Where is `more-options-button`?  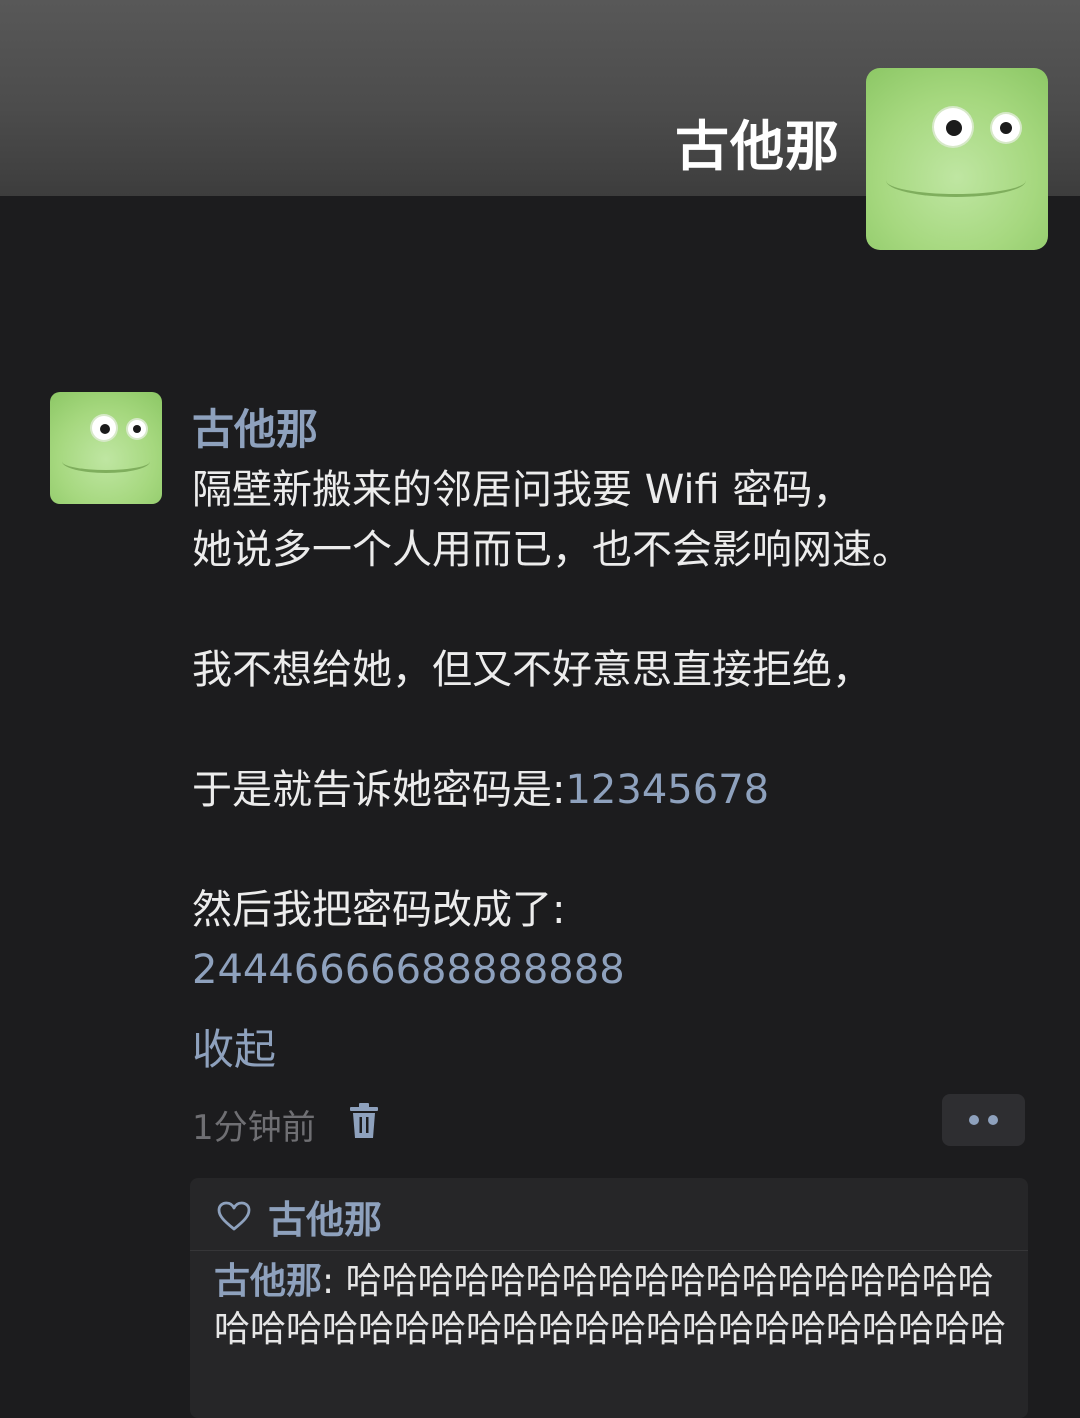 more-options-button is located at coordinates (983, 1120).